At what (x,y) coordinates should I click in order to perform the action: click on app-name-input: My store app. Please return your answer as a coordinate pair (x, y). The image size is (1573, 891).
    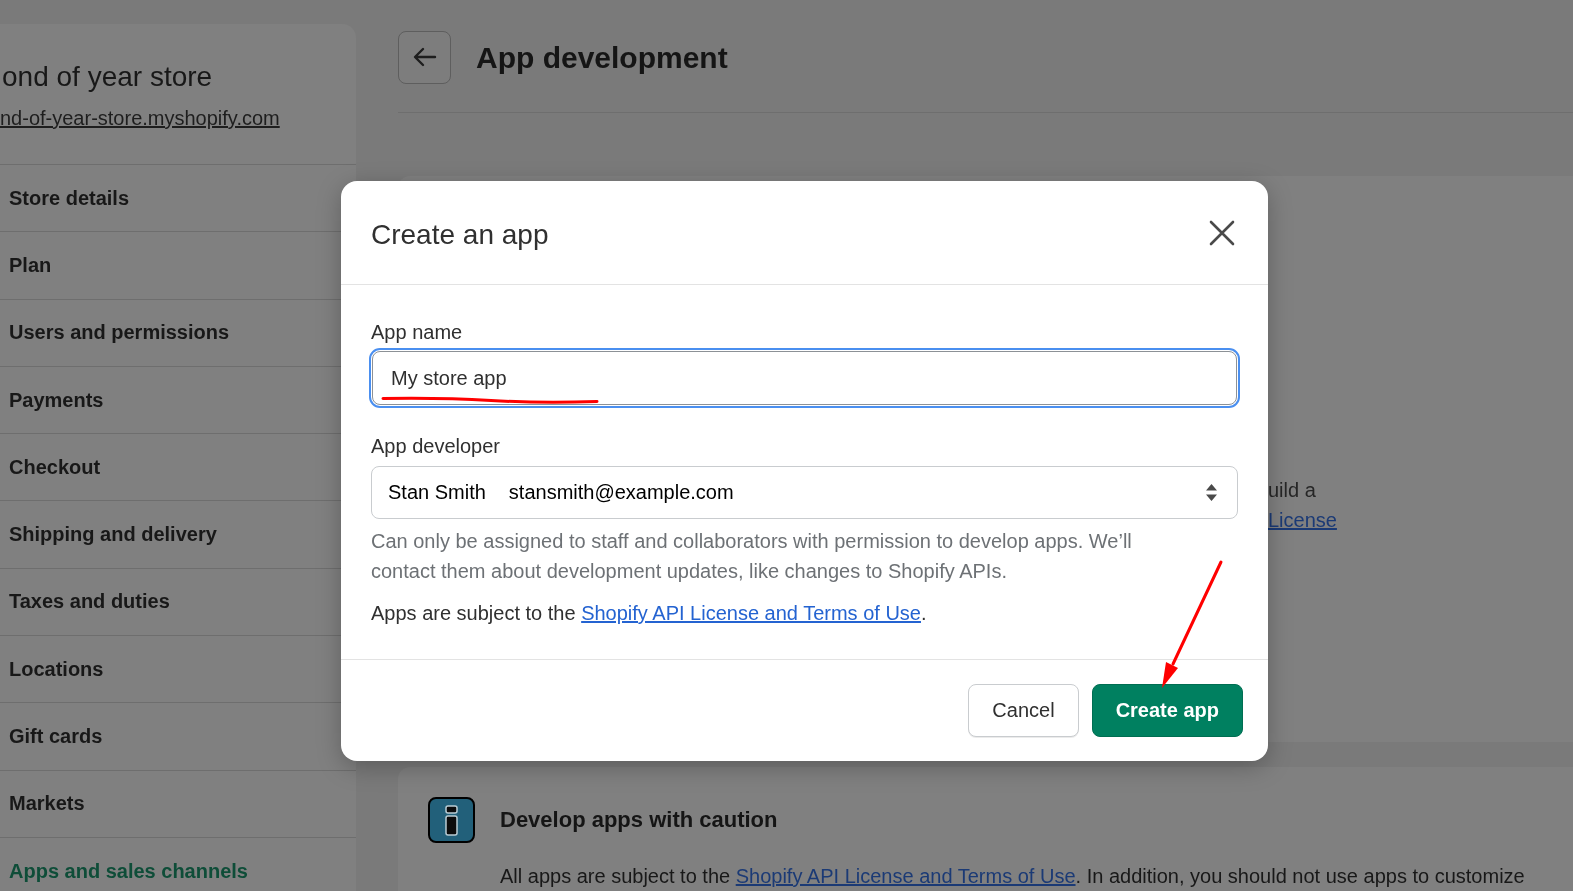
    Looking at the image, I should click on (804, 378).